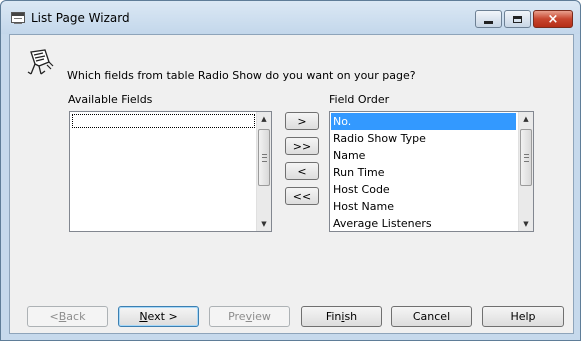  I want to click on field-order-item: Host Code, so click(423, 189).